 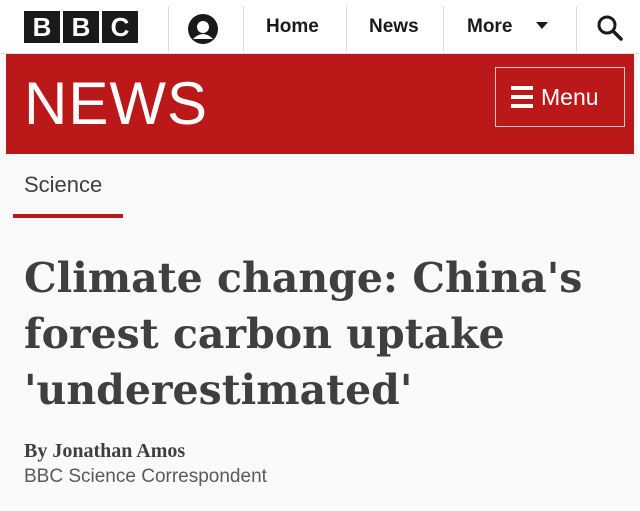 I want to click on nav-link-home: Home, so click(x=292, y=27).